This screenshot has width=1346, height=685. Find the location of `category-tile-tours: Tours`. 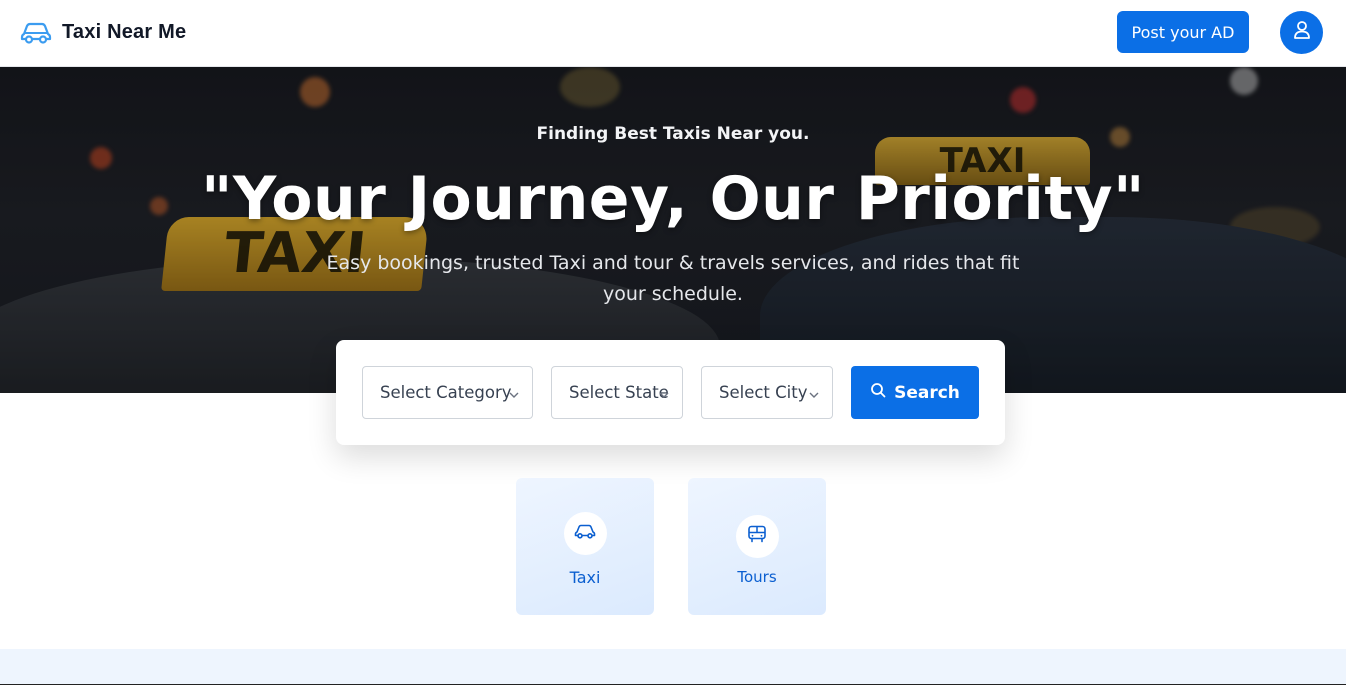

category-tile-tours: Tours is located at coordinates (757, 546).